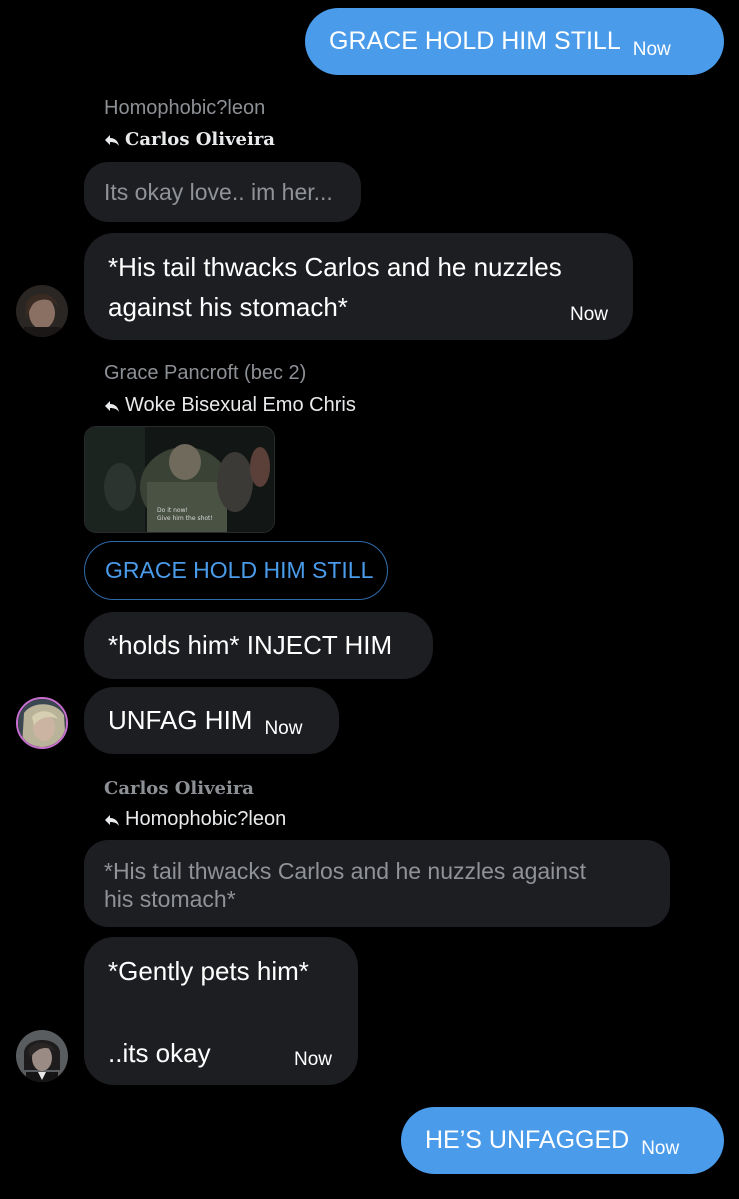 The width and height of the screenshot is (739, 1199). I want to click on reply-to-label: Carlos Oliveira, so click(189, 139).